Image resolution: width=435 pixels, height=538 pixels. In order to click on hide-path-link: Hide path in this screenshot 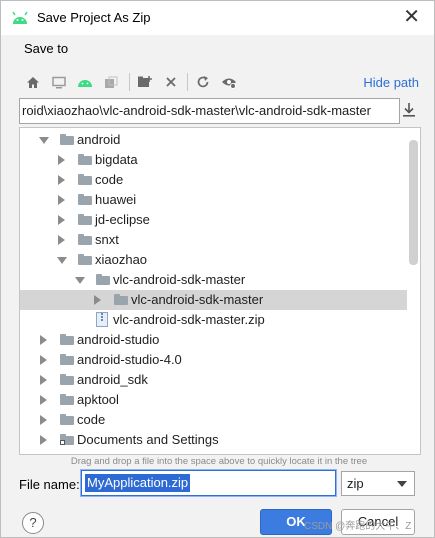, I will do `click(391, 82)`.